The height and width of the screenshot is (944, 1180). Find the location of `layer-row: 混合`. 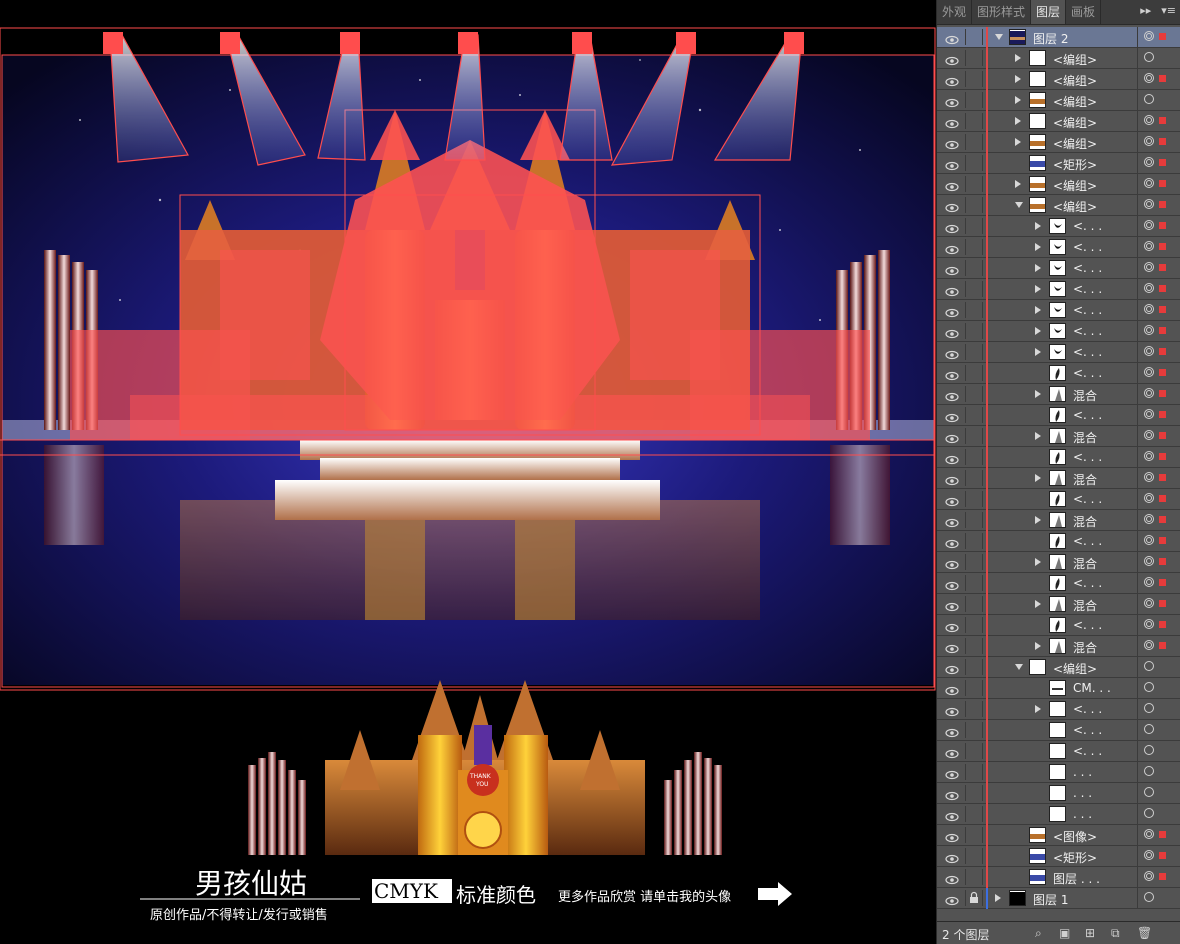

layer-row: 混合 is located at coordinates (1058, 562).